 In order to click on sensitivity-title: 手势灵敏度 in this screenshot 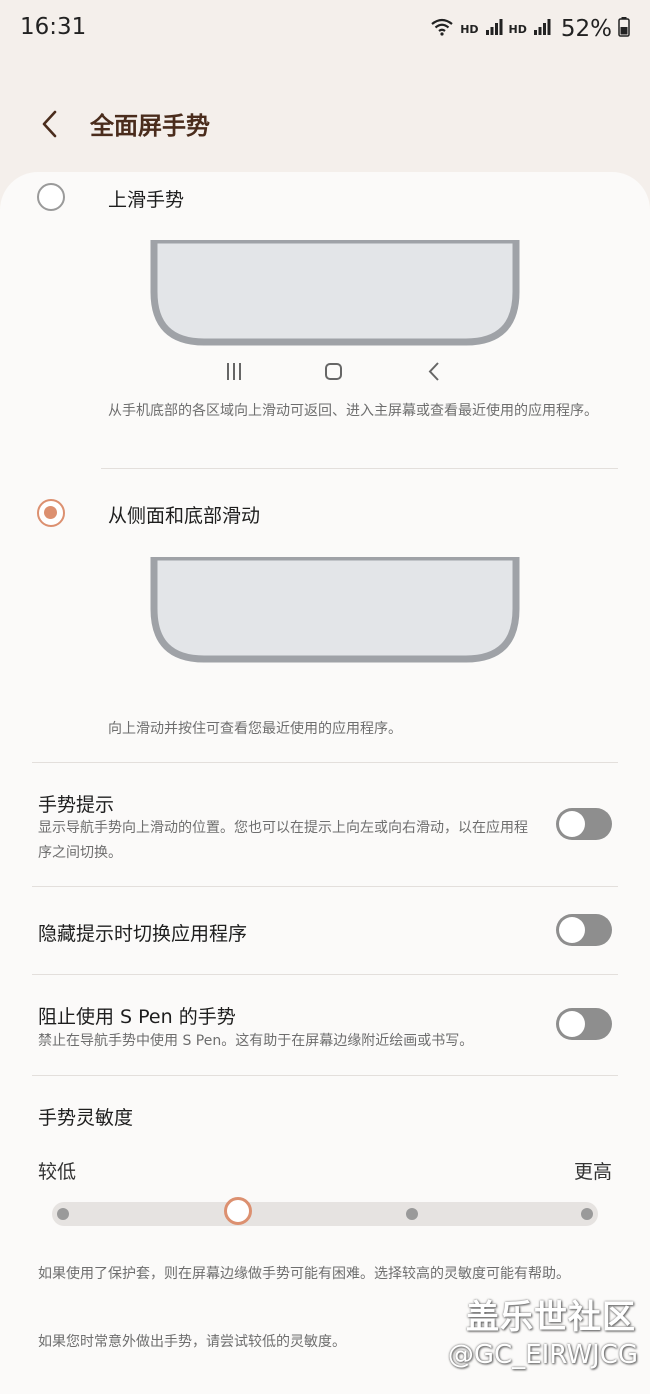, I will do `click(86, 1118)`.